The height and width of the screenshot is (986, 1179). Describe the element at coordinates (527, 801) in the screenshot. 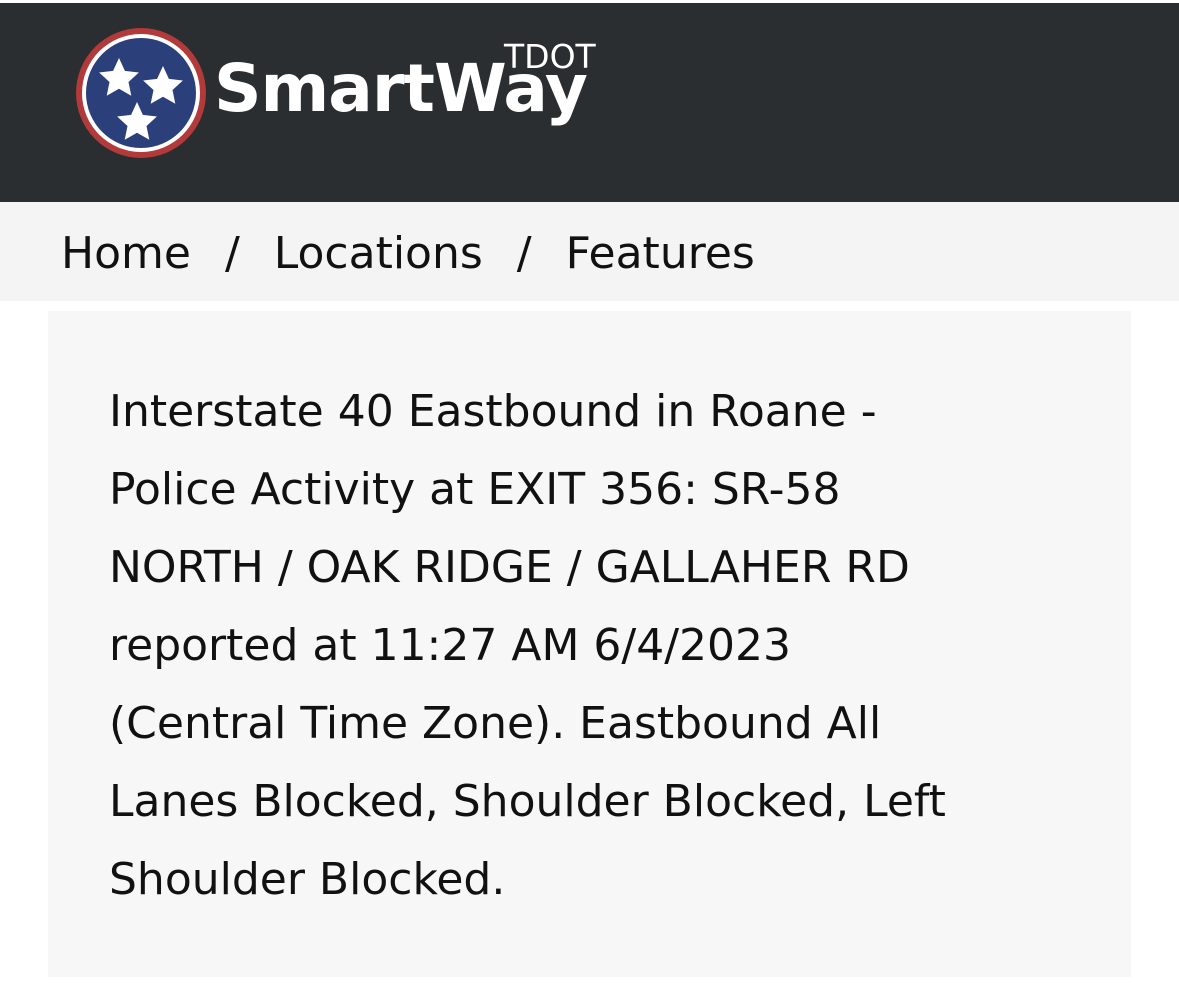

I see `incident-line: Lanes Blocked, Shoulder Blocked, Left` at that location.